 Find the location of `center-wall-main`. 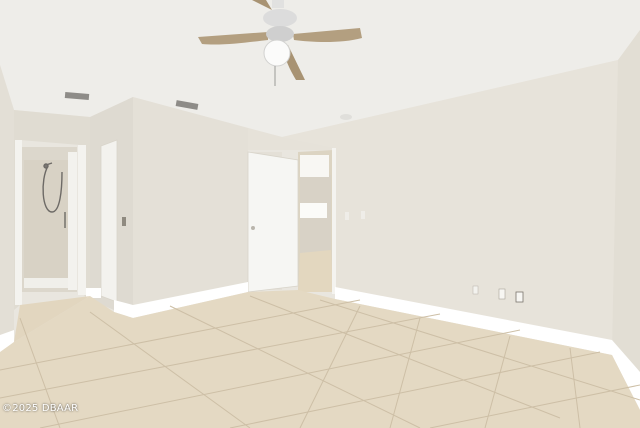

center-wall-main is located at coordinates (190, 206).